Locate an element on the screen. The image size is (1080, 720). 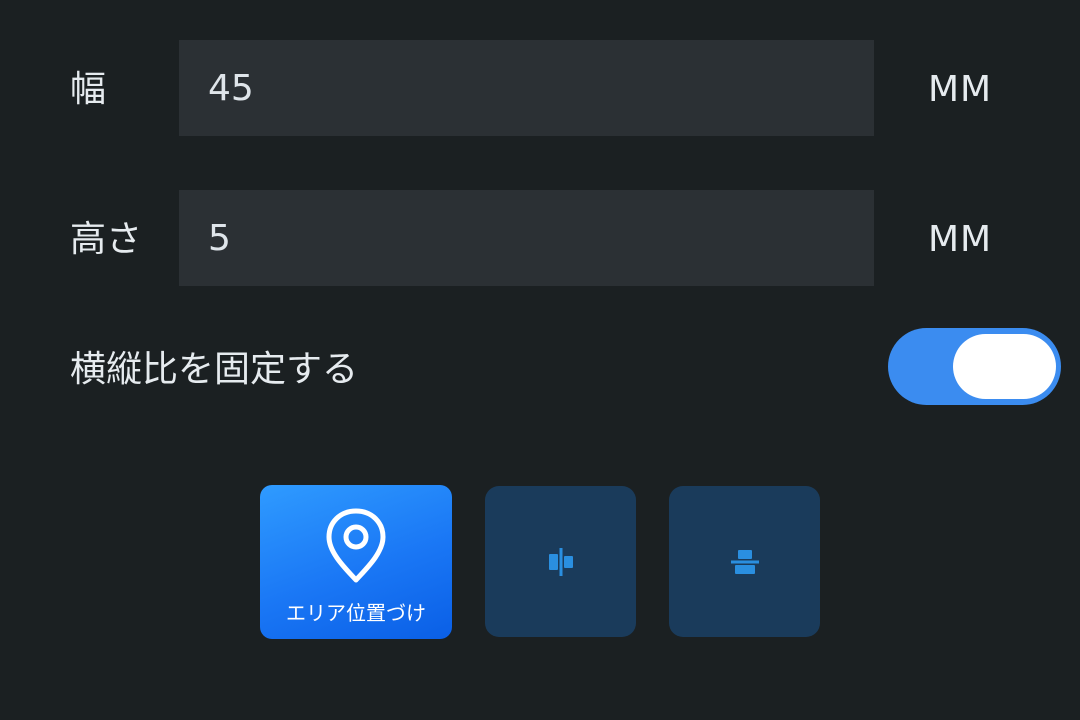
align-vertical-center-icon is located at coordinates (744, 561).